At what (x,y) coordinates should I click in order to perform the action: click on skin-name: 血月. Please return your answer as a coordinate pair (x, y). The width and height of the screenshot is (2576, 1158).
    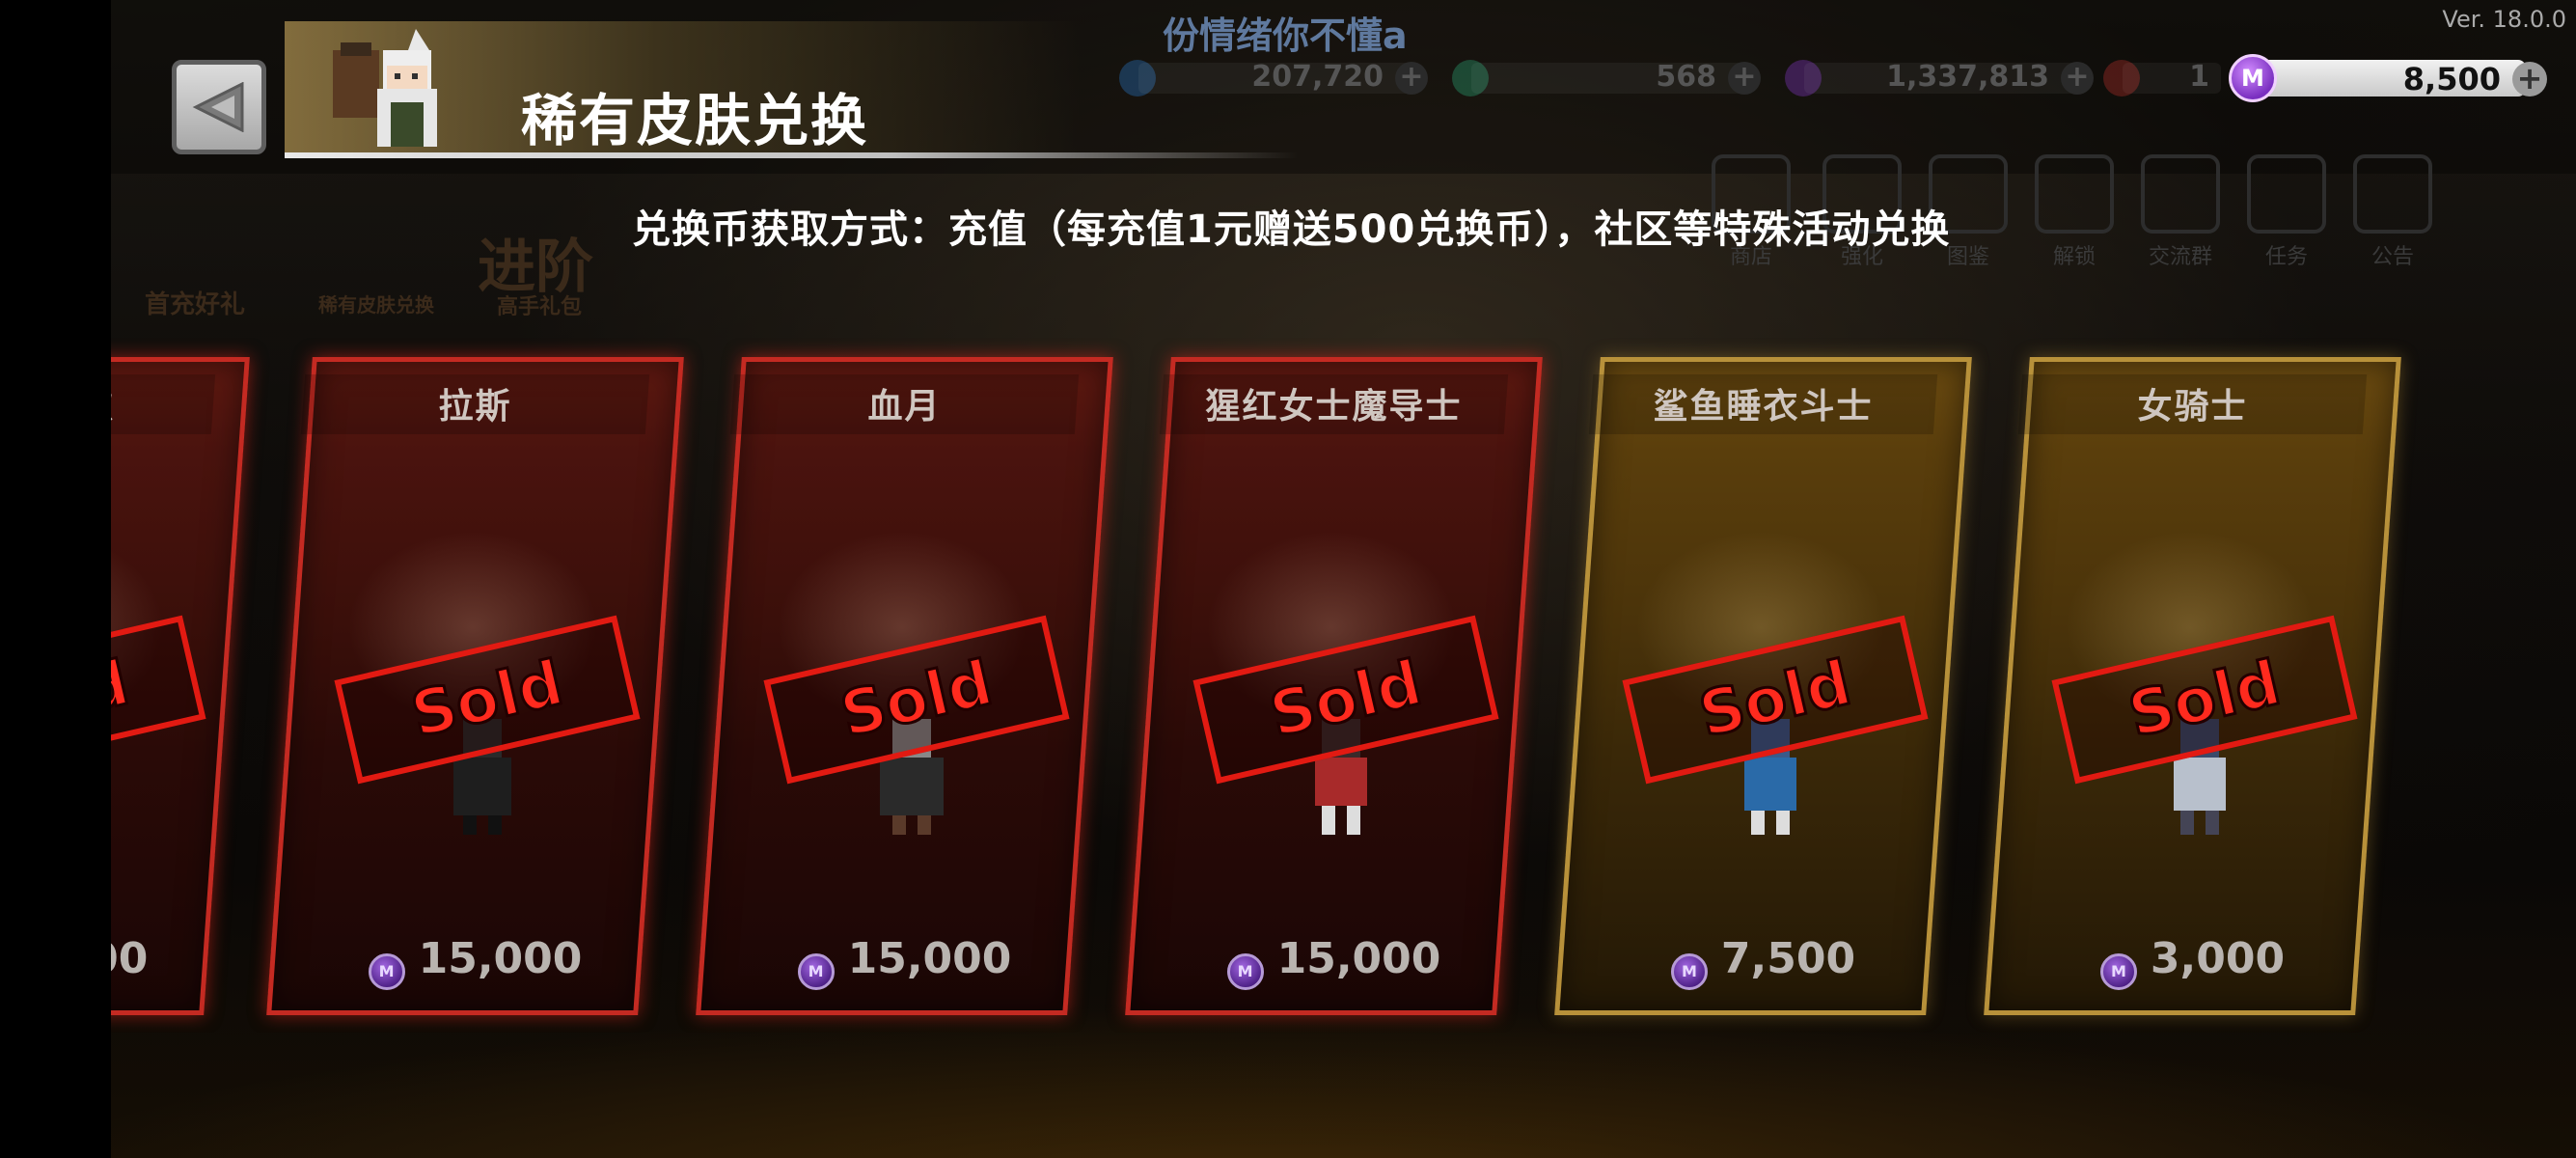
    Looking at the image, I should click on (905, 407).